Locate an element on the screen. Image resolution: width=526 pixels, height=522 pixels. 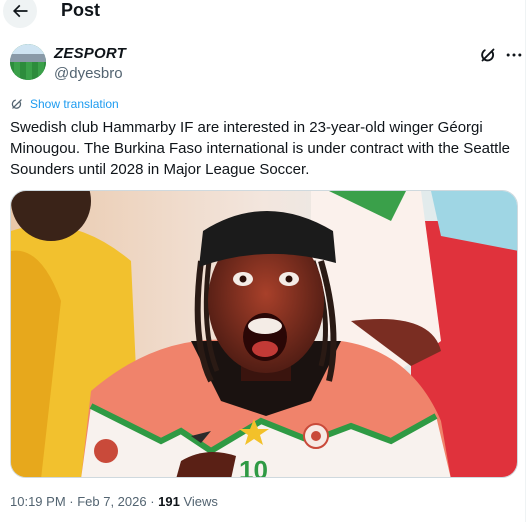
arrow-left-icon is located at coordinates (20, 11).